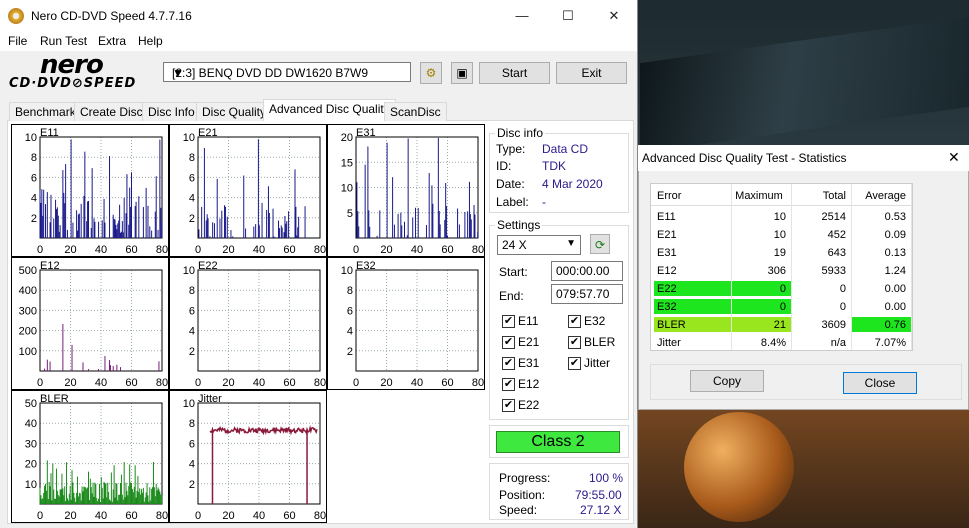 The height and width of the screenshot is (528, 969). I want to click on chart-bler: 10 20 30 40 50 0 20 40 60 80 BLER, so click(90, 456).